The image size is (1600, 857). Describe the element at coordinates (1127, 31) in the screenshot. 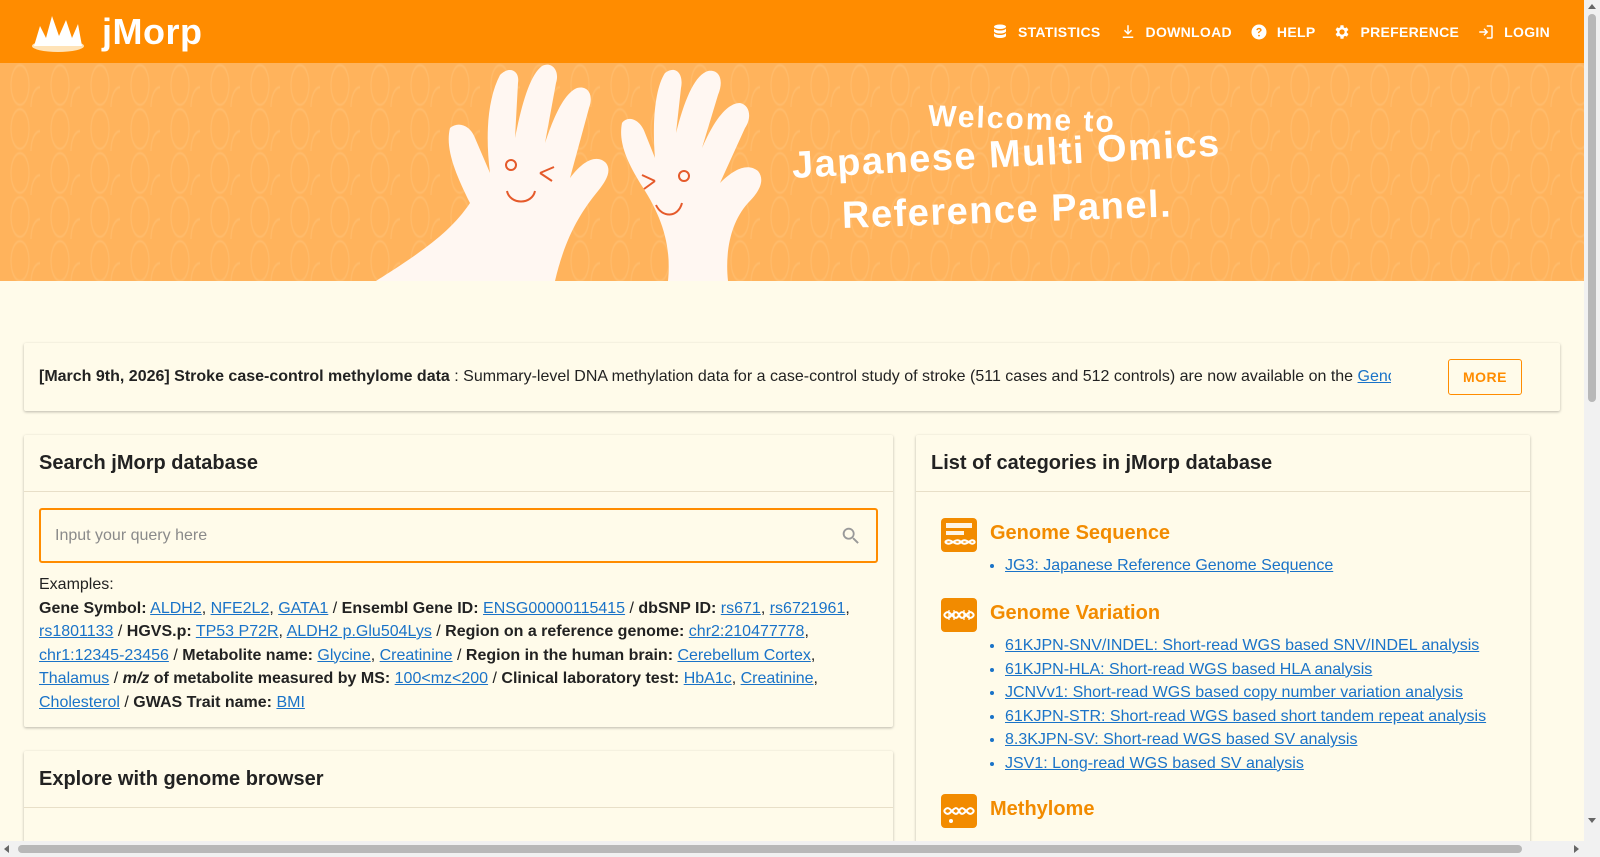

I see `download-icon` at that location.